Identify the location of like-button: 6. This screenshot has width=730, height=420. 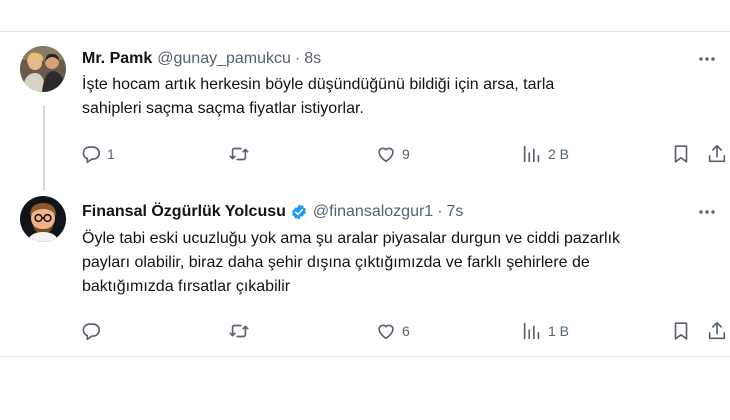
(392, 331).